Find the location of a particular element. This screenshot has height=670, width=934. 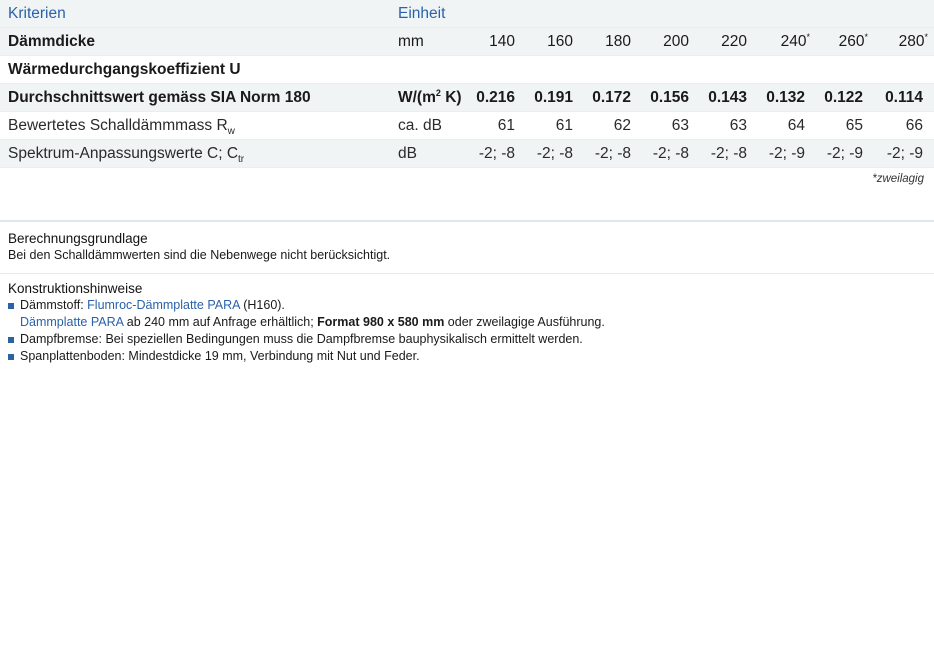

table-cell: 140 is located at coordinates (497, 41).